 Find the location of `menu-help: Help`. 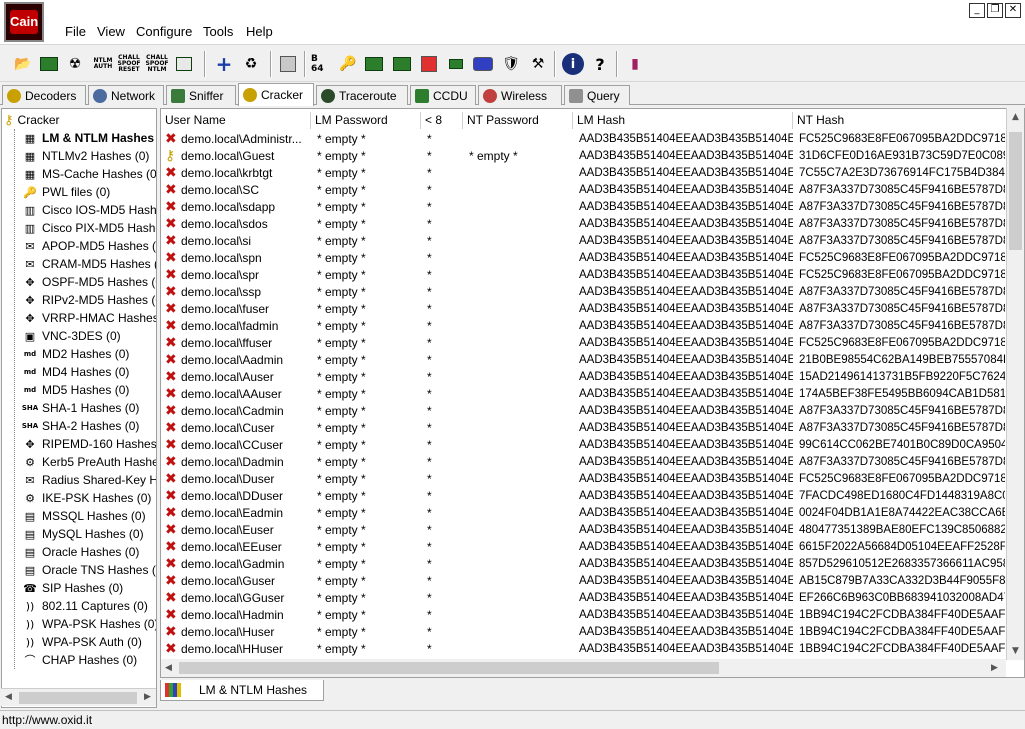

menu-help: Help is located at coordinates (259, 32).